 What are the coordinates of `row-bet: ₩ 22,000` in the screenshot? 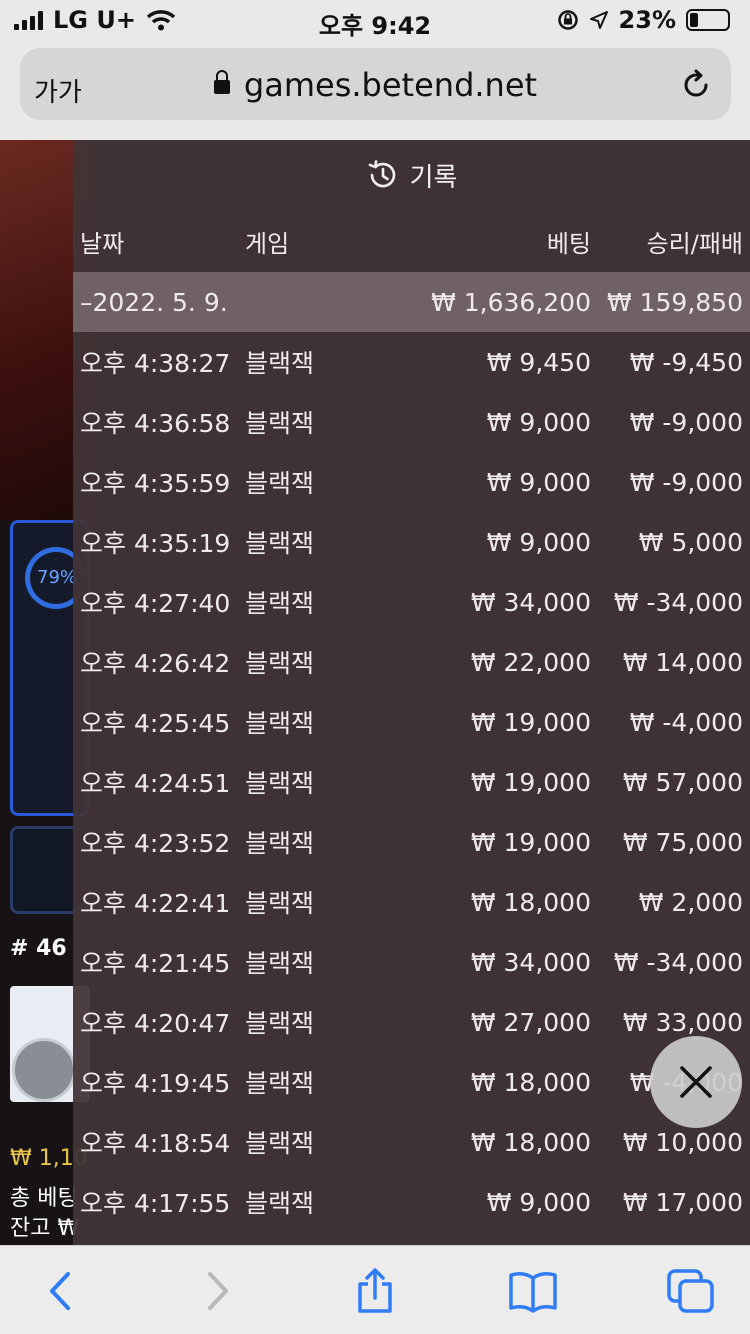 It's located at (530, 662).